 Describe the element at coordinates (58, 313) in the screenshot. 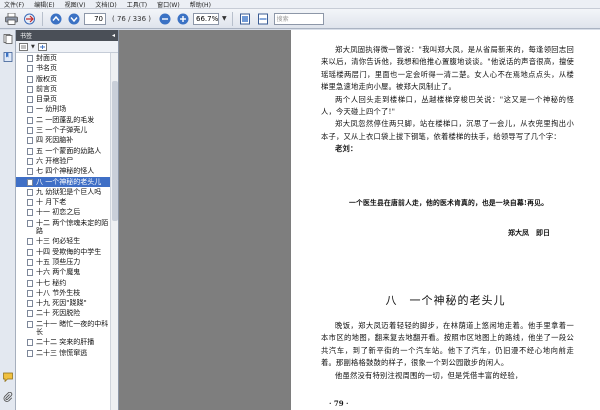

I see `bookmark-label: 二十 死因脱险` at that location.